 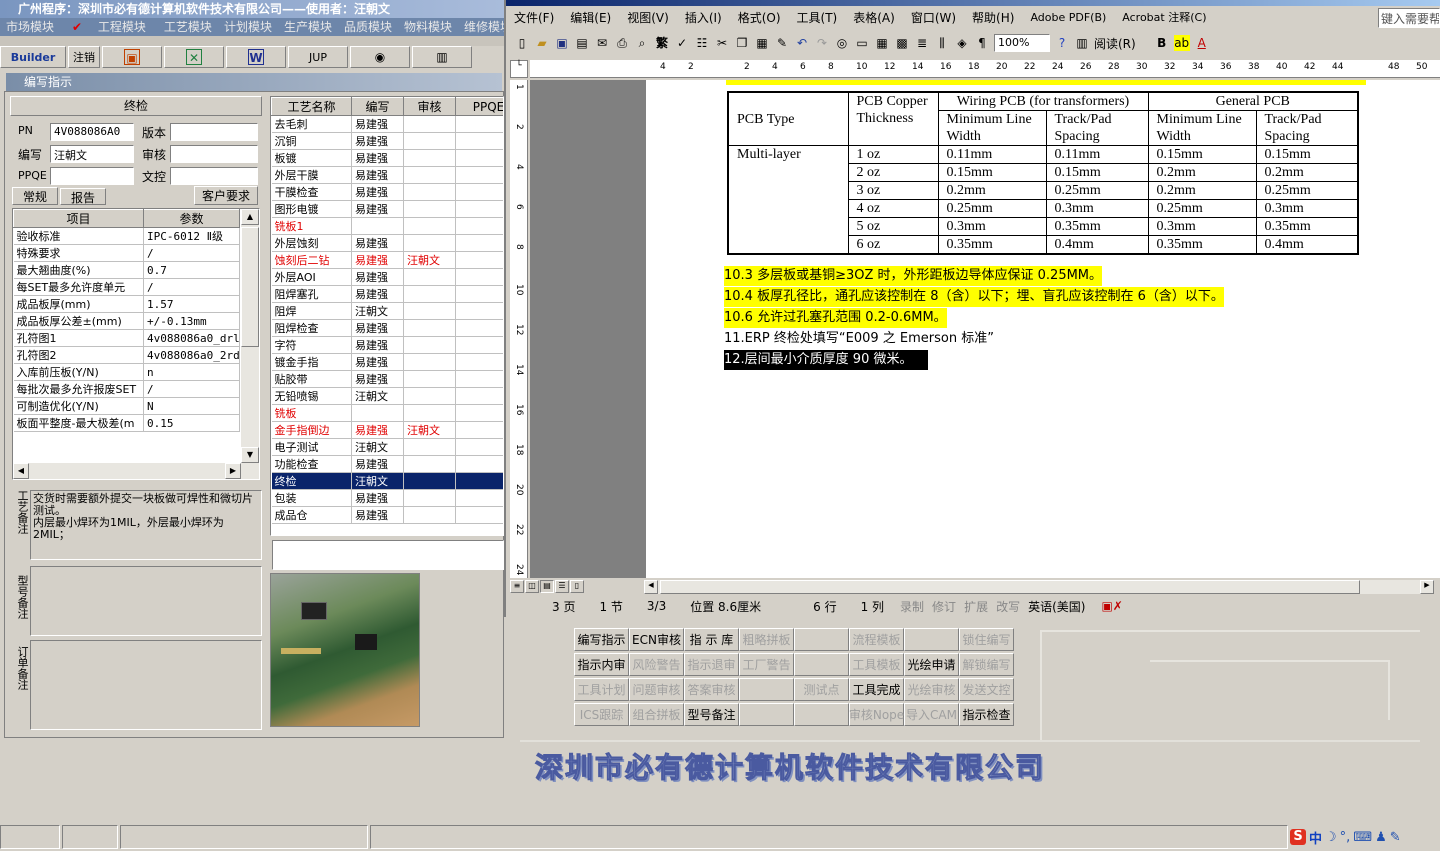 What do you see at coordinates (318, 57) in the screenshot?
I see `jup-button: JUP` at bounding box center [318, 57].